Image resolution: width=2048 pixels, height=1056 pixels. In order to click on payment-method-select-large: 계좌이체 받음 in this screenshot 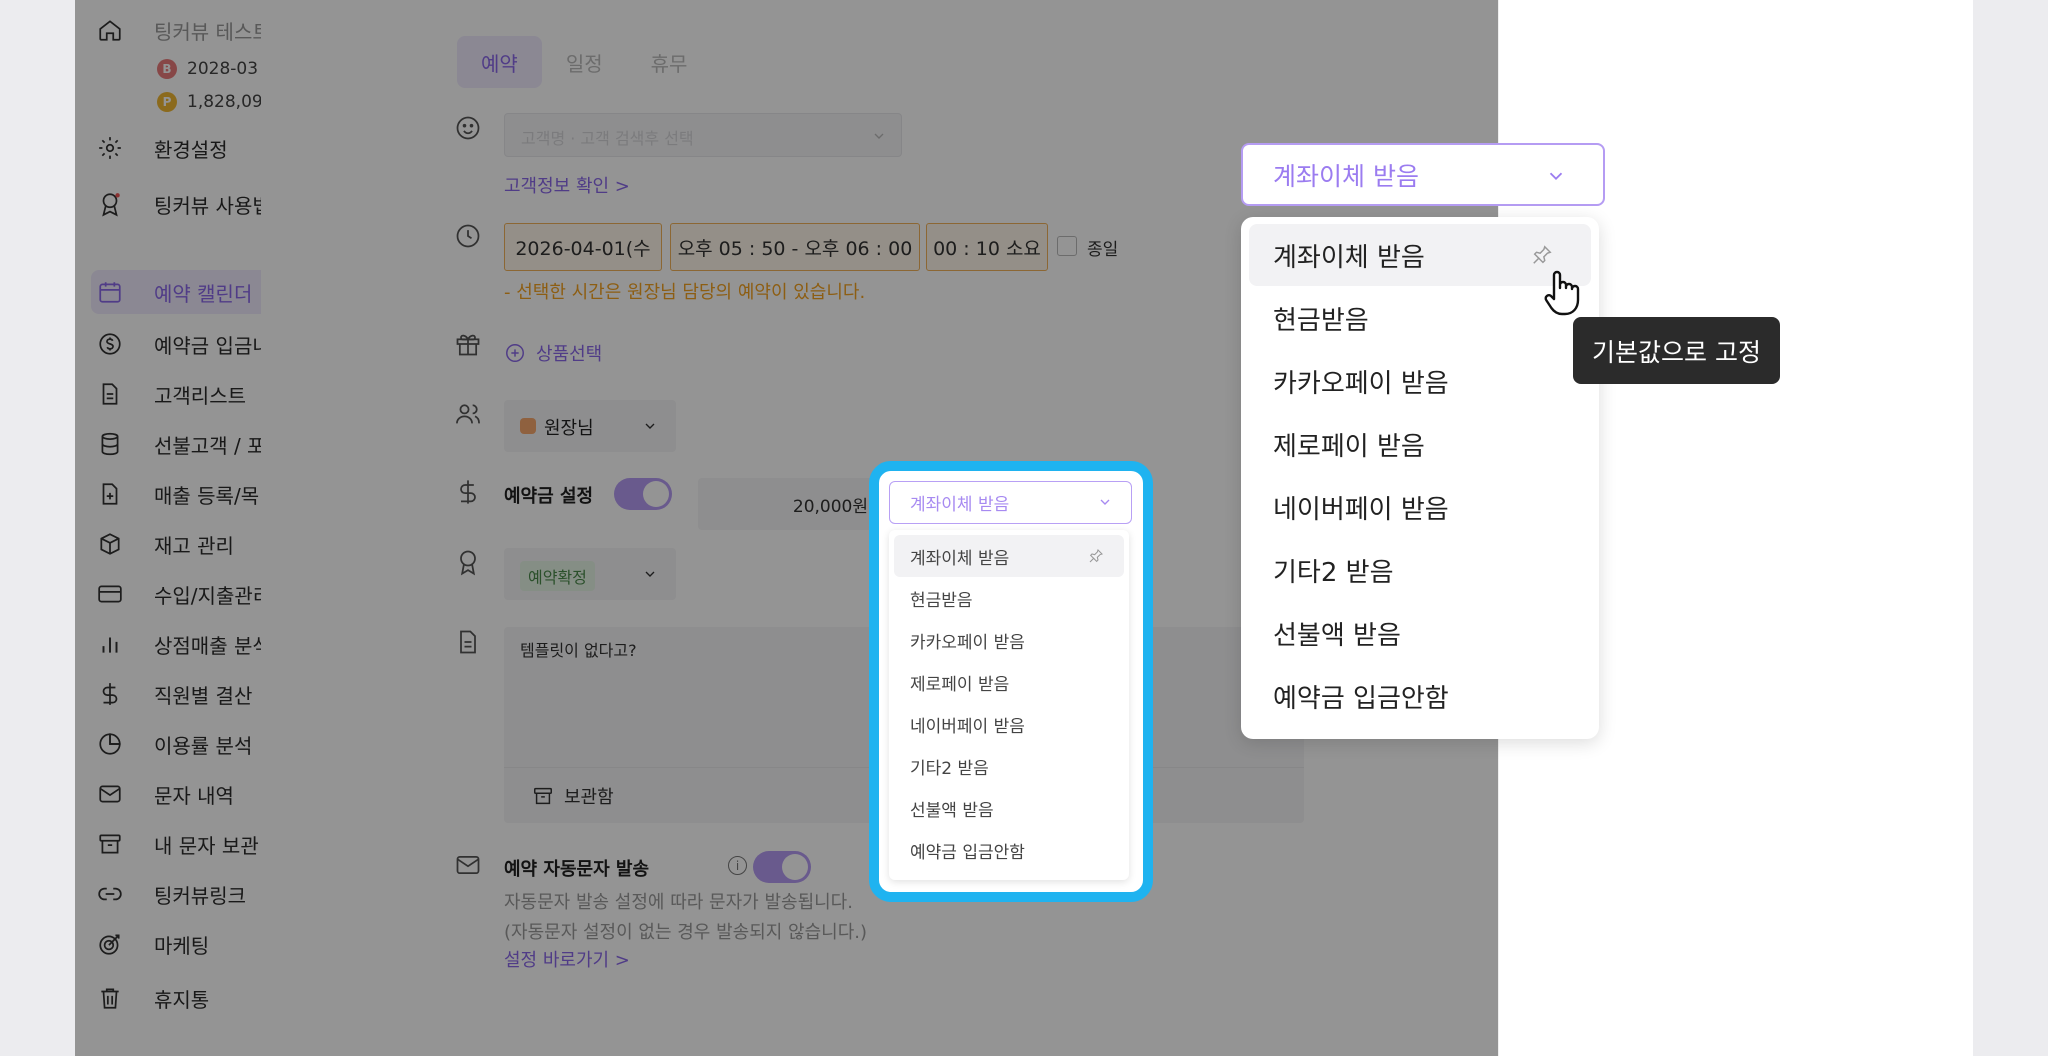, I will do `click(1423, 174)`.